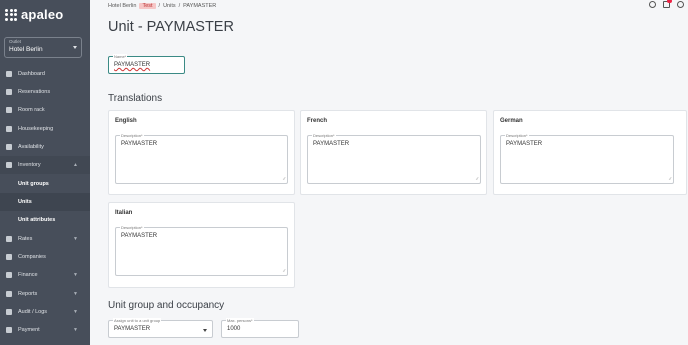  What do you see at coordinates (9, 312) in the screenshot?
I see `audit-icon` at bounding box center [9, 312].